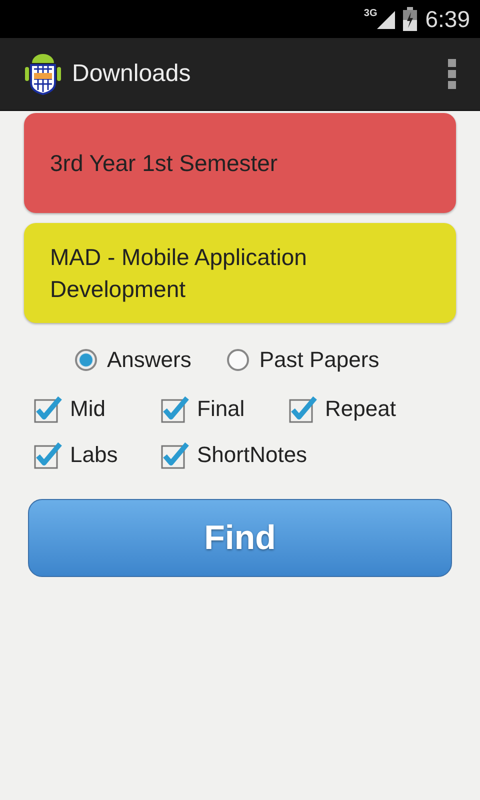 This screenshot has width=480, height=800. I want to click on checkbox-label: Repeat, so click(360, 409).